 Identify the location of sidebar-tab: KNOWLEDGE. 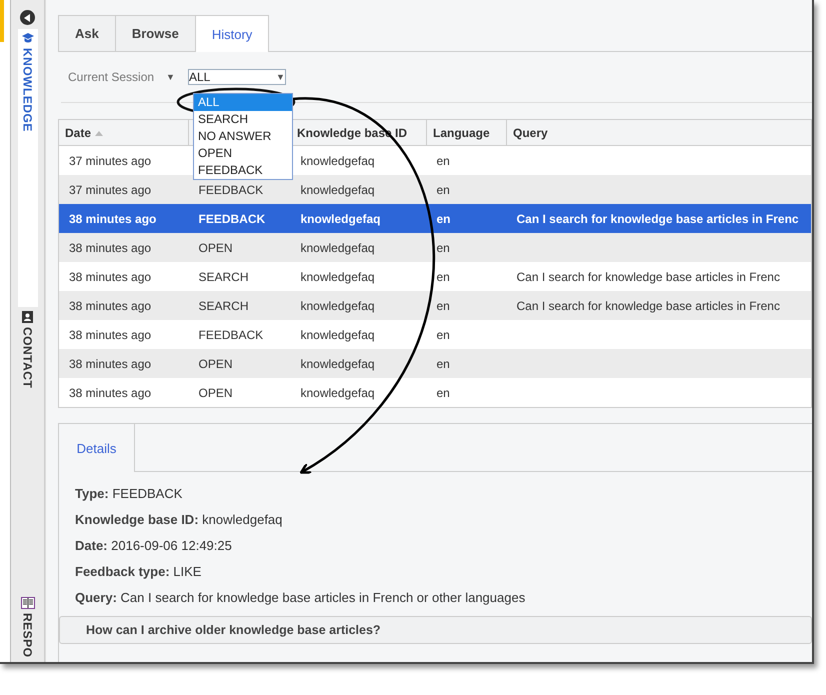
(28, 168).